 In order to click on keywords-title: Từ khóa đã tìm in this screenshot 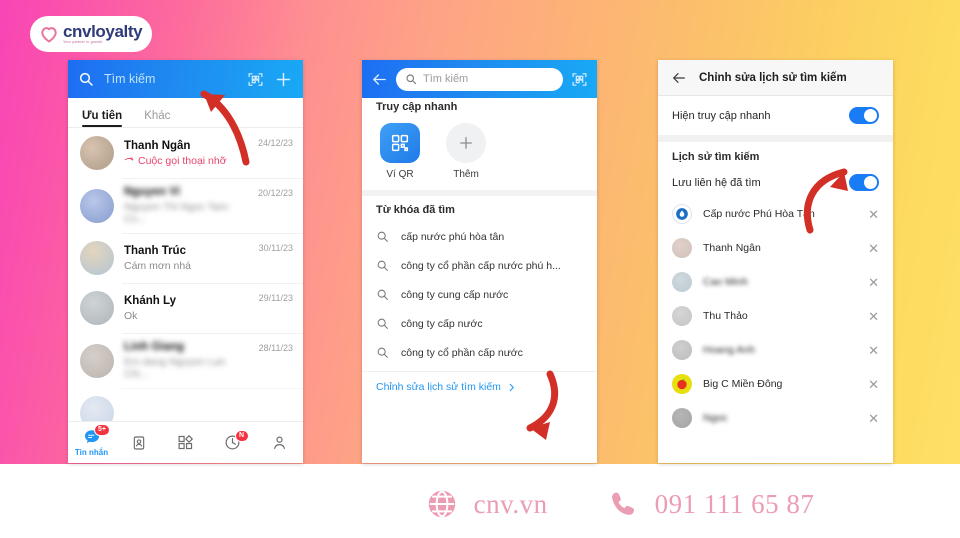, I will do `click(415, 210)`.